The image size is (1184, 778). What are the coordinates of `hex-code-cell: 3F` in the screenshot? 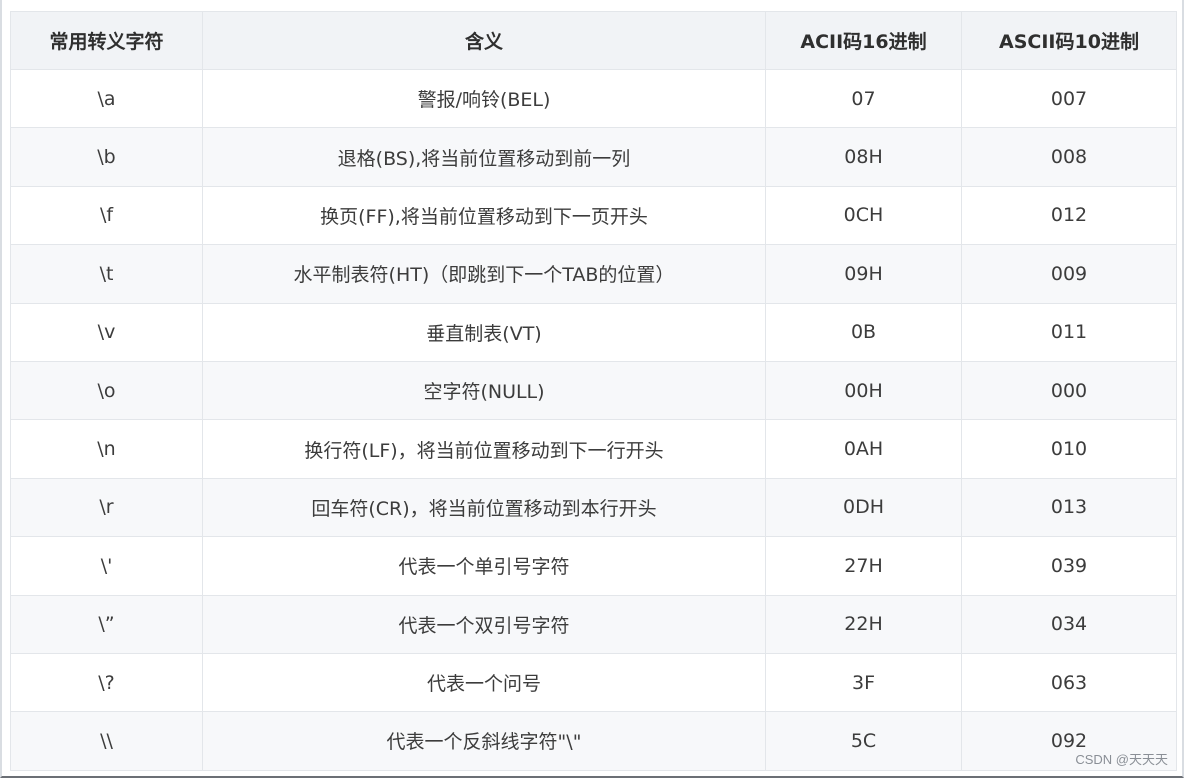 It's located at (863, 682).